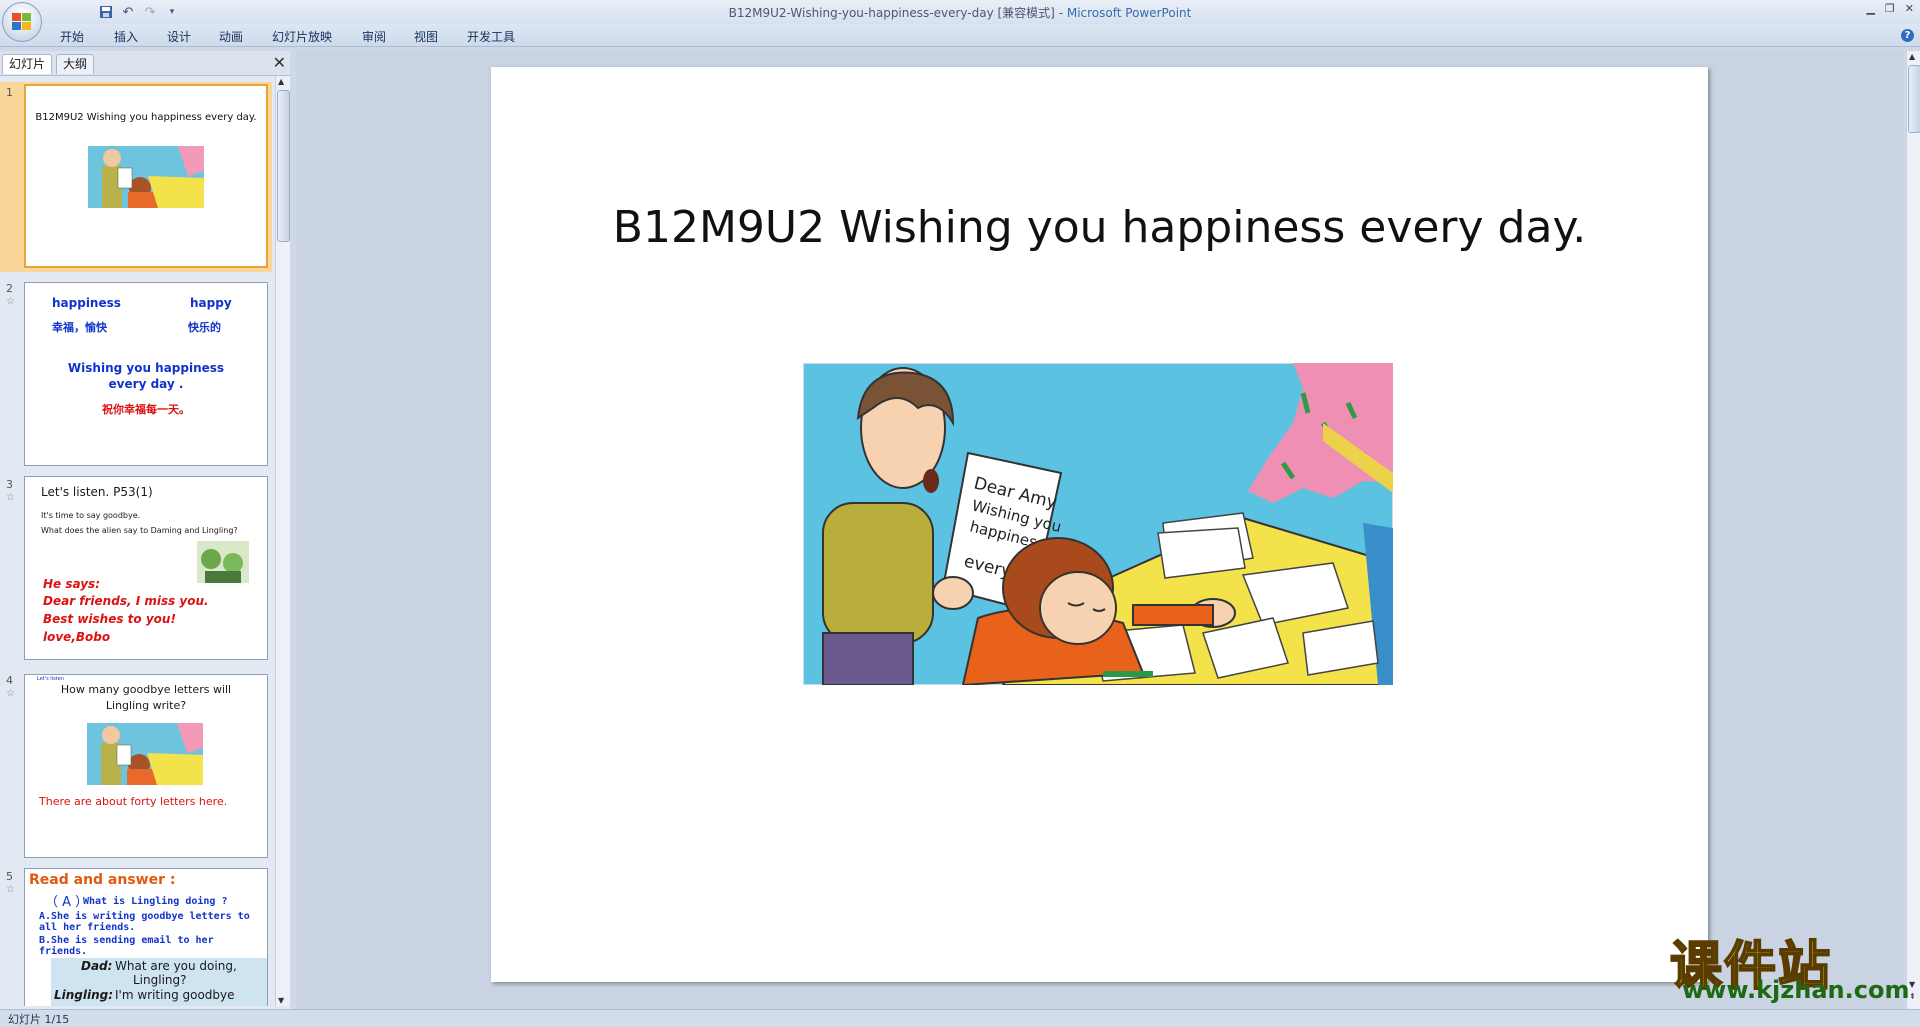 Image resolution: width=1920 pixels, height=1027 pixels. What do you see at coordinates (1099, 227) in the screenshot?
I see `slide-title: B12M9U2 Wishing you happiness every day.` at bounding box center [1099, 227].